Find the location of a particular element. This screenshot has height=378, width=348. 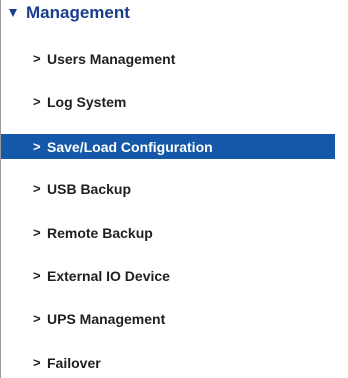

menu-item-failover: > Failover is located at coordinates (168, 362).